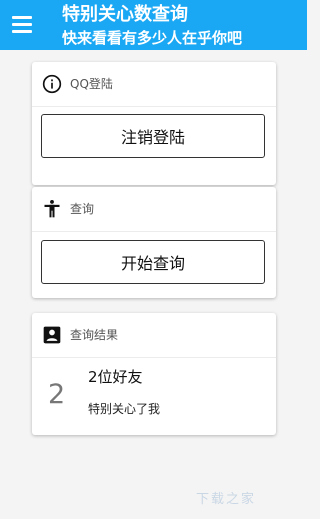  Describe the element at coordinates (125, 14) in the screenshot. I see `app-title: 特别关心数查询` at that location.